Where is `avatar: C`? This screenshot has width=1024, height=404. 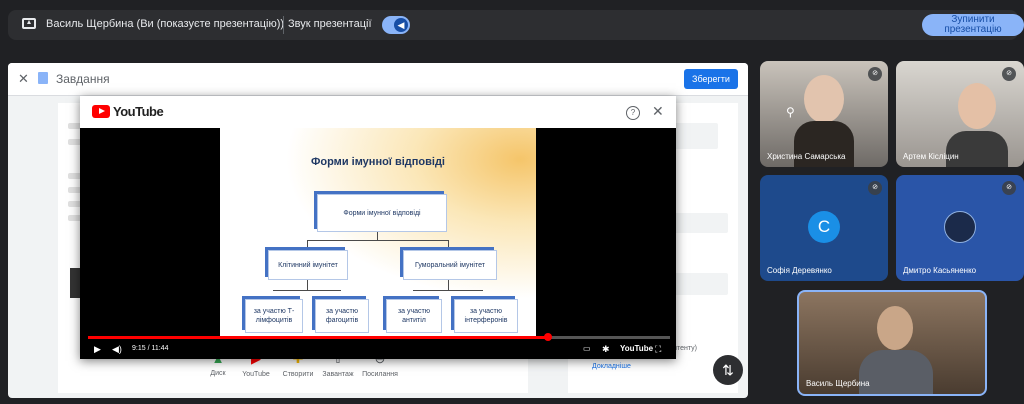
avatar: C is located at coordinates (824, 227).